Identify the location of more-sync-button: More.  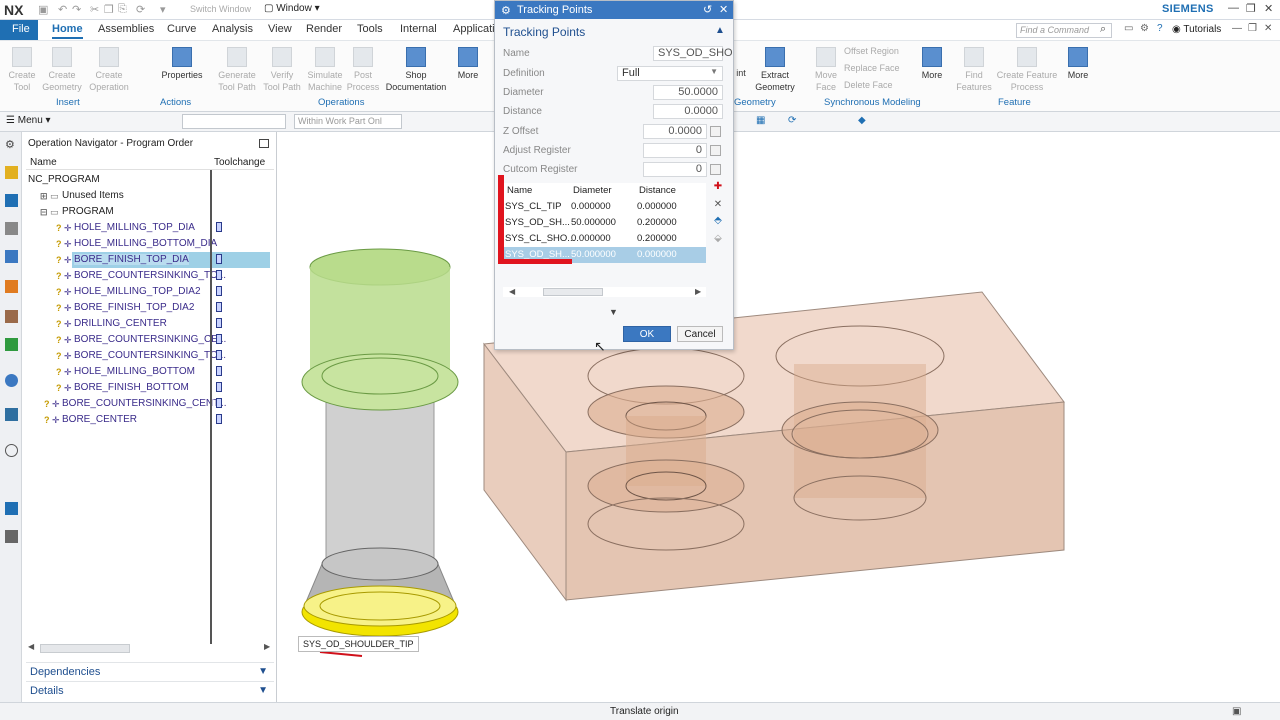
(932, 64).